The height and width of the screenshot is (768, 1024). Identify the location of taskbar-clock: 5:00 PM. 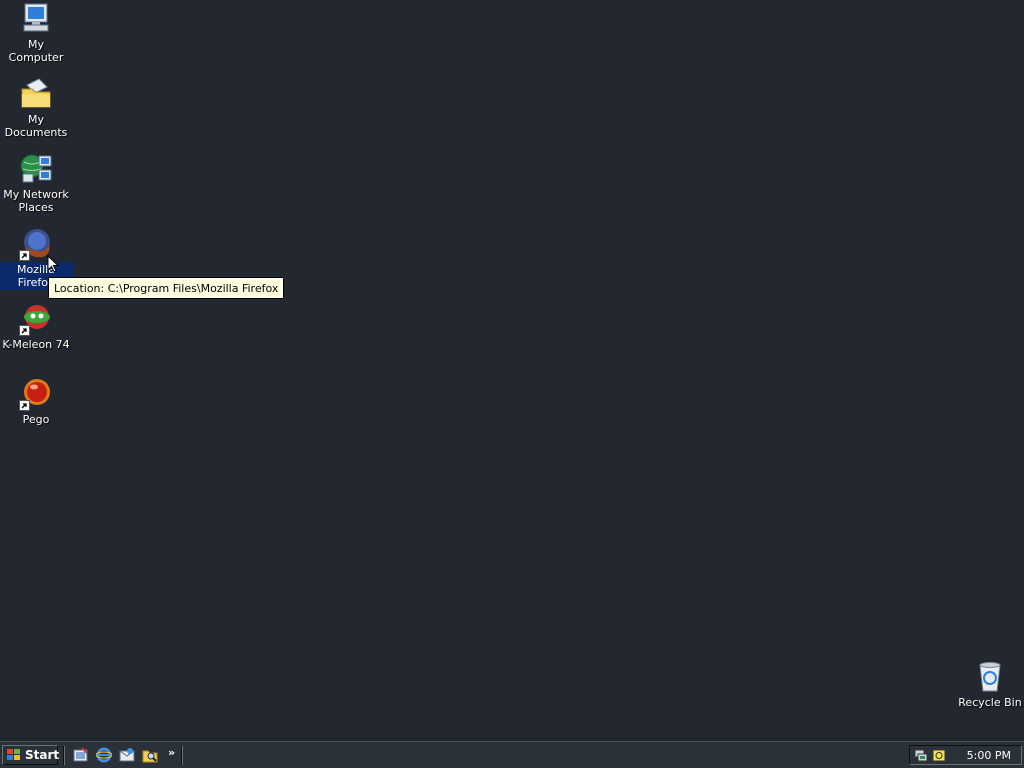
(989, 755).